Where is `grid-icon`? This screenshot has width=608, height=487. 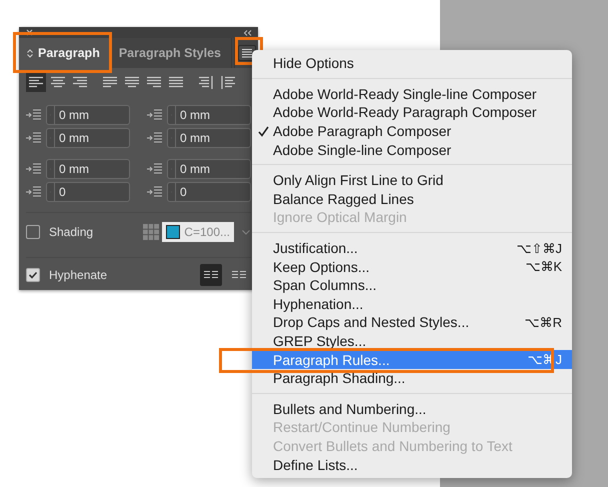
grid-icon is located at coordinates (151, 232).